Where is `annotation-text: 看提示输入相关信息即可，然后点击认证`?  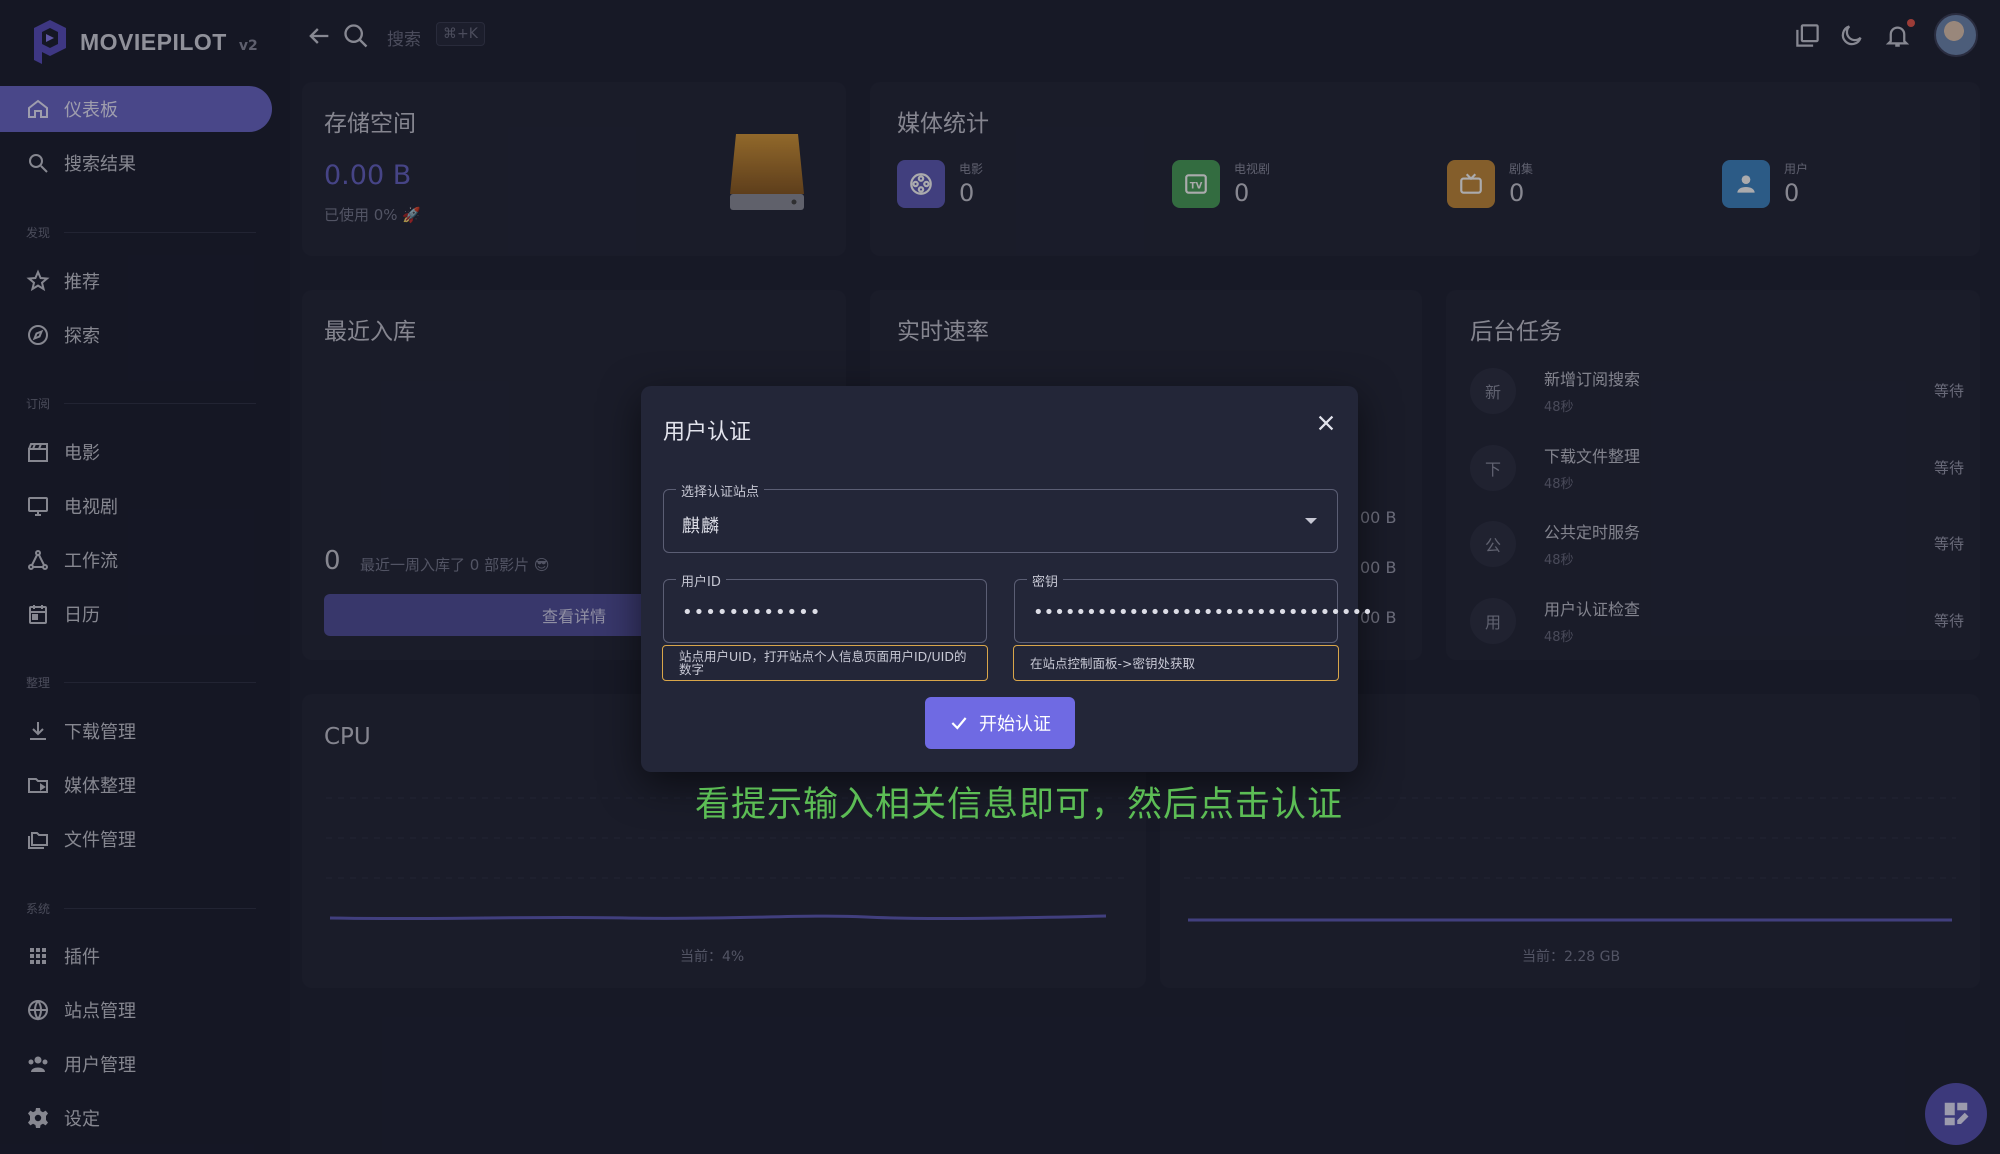 annotation-text: 看提示输入相关信息即可，然后点击认证 is located at coordinates (1019, 805).